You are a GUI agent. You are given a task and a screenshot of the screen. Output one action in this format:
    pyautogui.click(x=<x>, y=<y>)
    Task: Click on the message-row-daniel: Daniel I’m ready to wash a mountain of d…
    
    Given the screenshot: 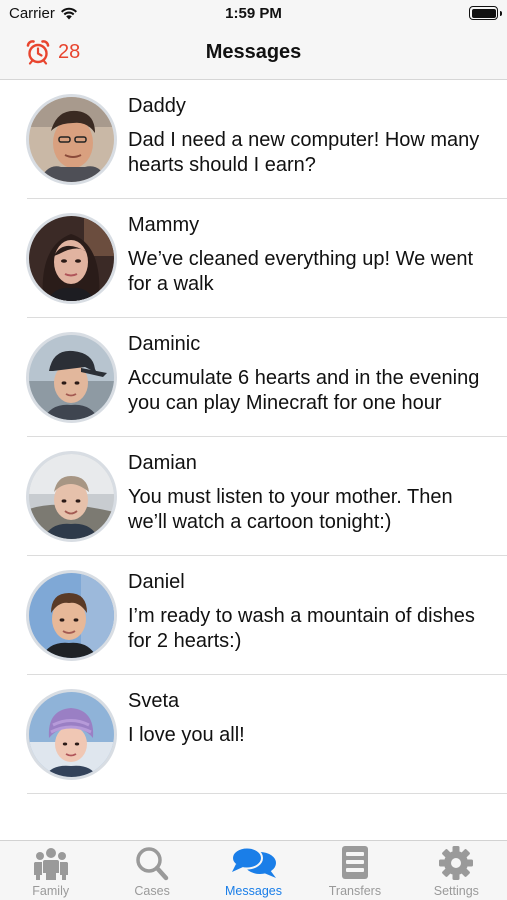 What is the action you would take?
    pyautogui.click(x=253, y=615)
    